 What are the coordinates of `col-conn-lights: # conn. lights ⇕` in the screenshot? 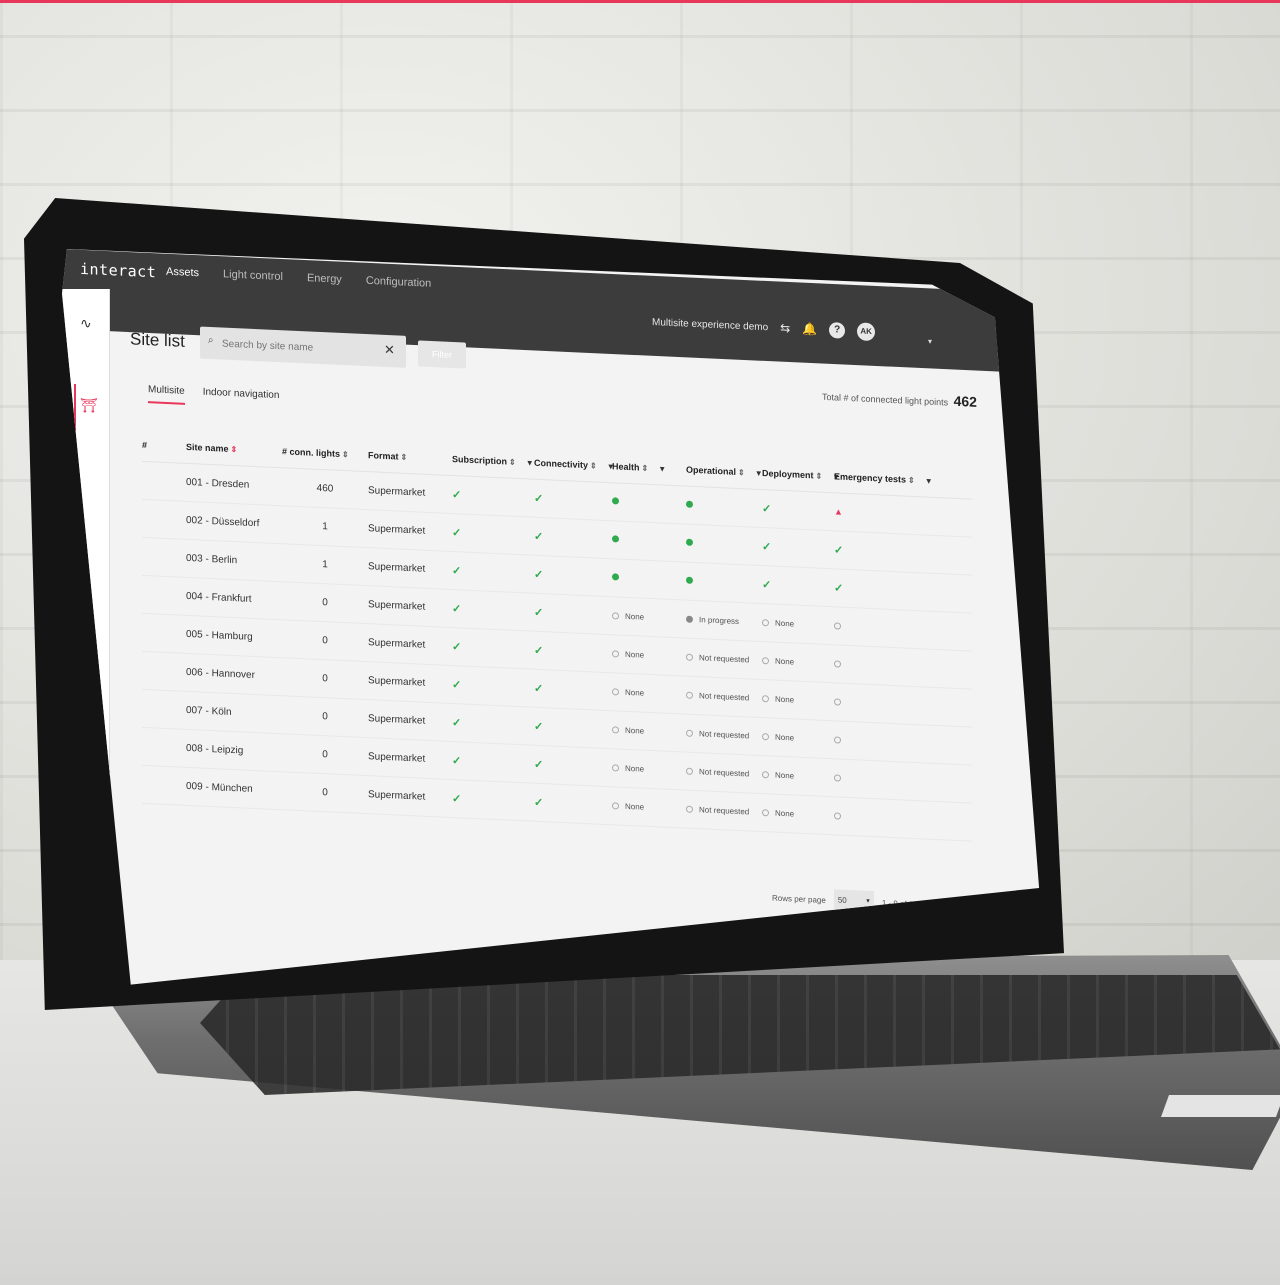 It's located at (325, 453).